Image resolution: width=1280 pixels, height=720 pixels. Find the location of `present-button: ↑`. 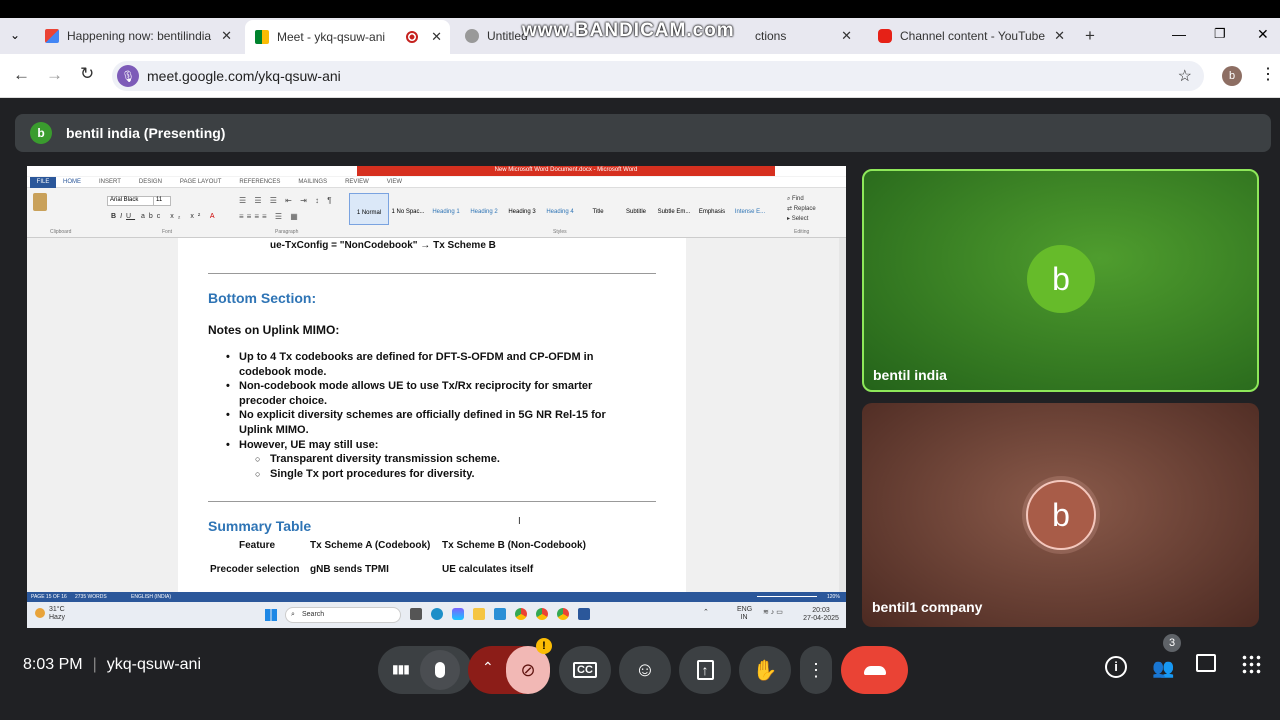

present-button: ↑ is located at coordinates (705, 670).